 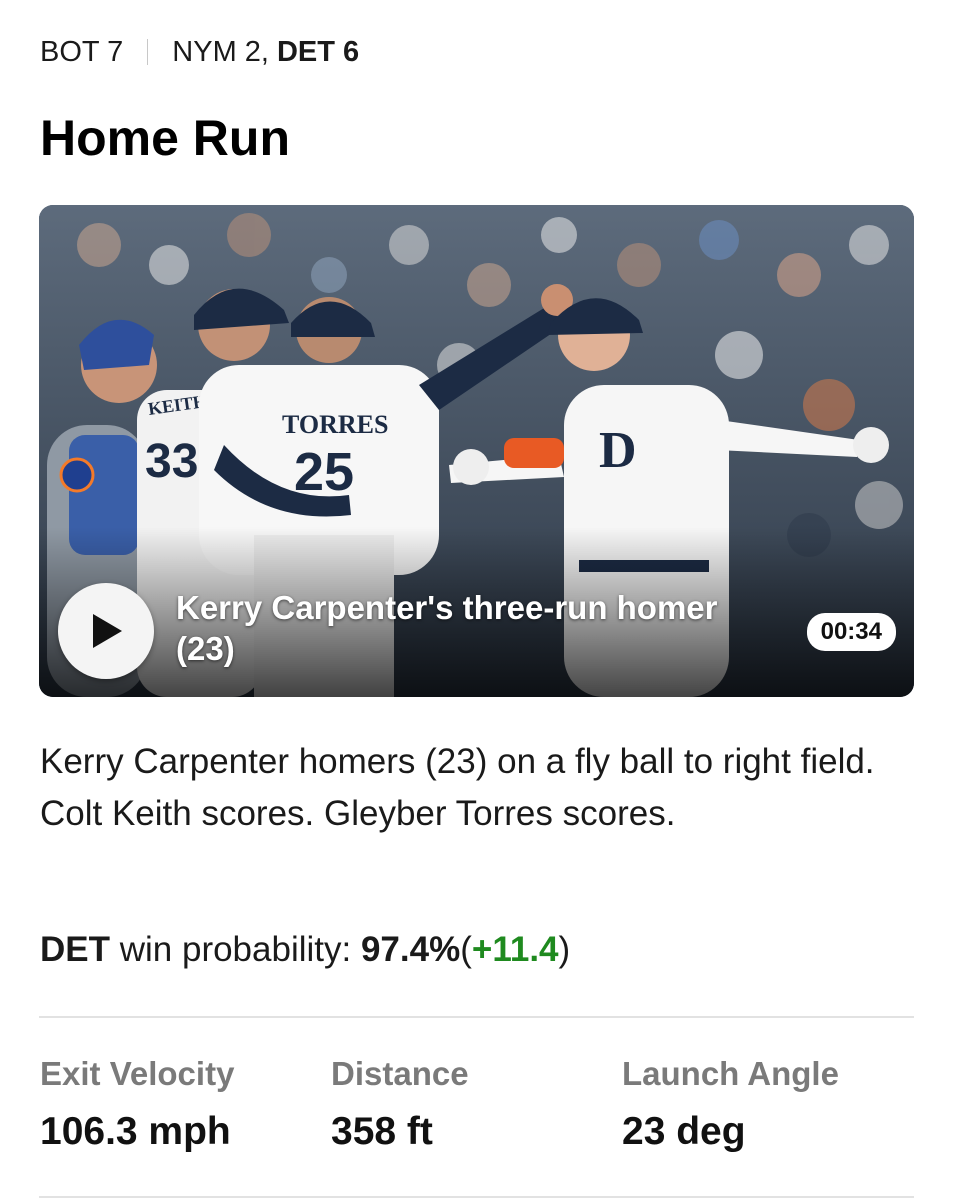 What do you see at coordinates (730, 1073) in the screenshot?
I see `stat-label: Launch Angle` at bounding box center [730, 1073].